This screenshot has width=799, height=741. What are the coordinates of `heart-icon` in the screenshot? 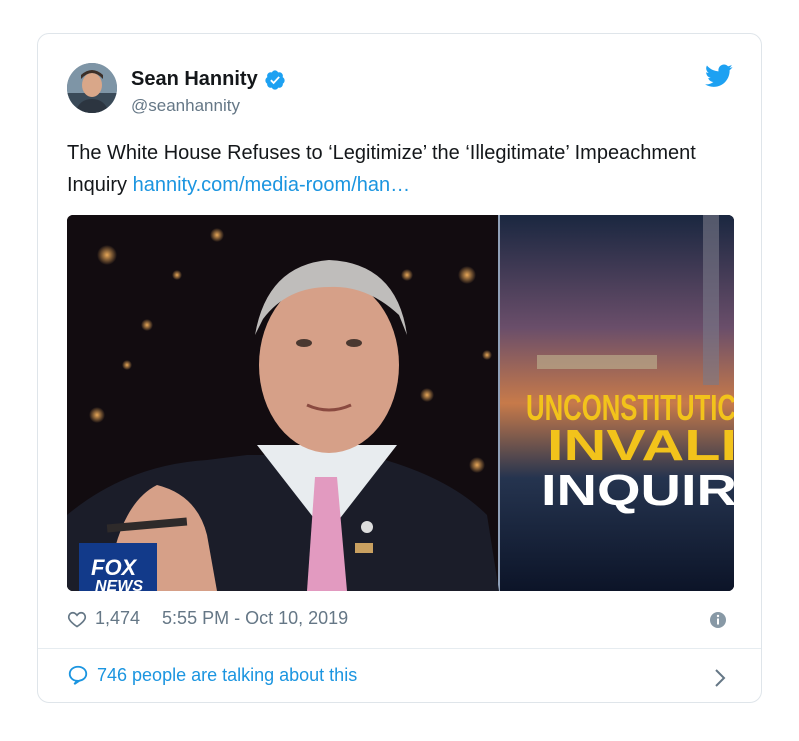 It's located at (77, 619).